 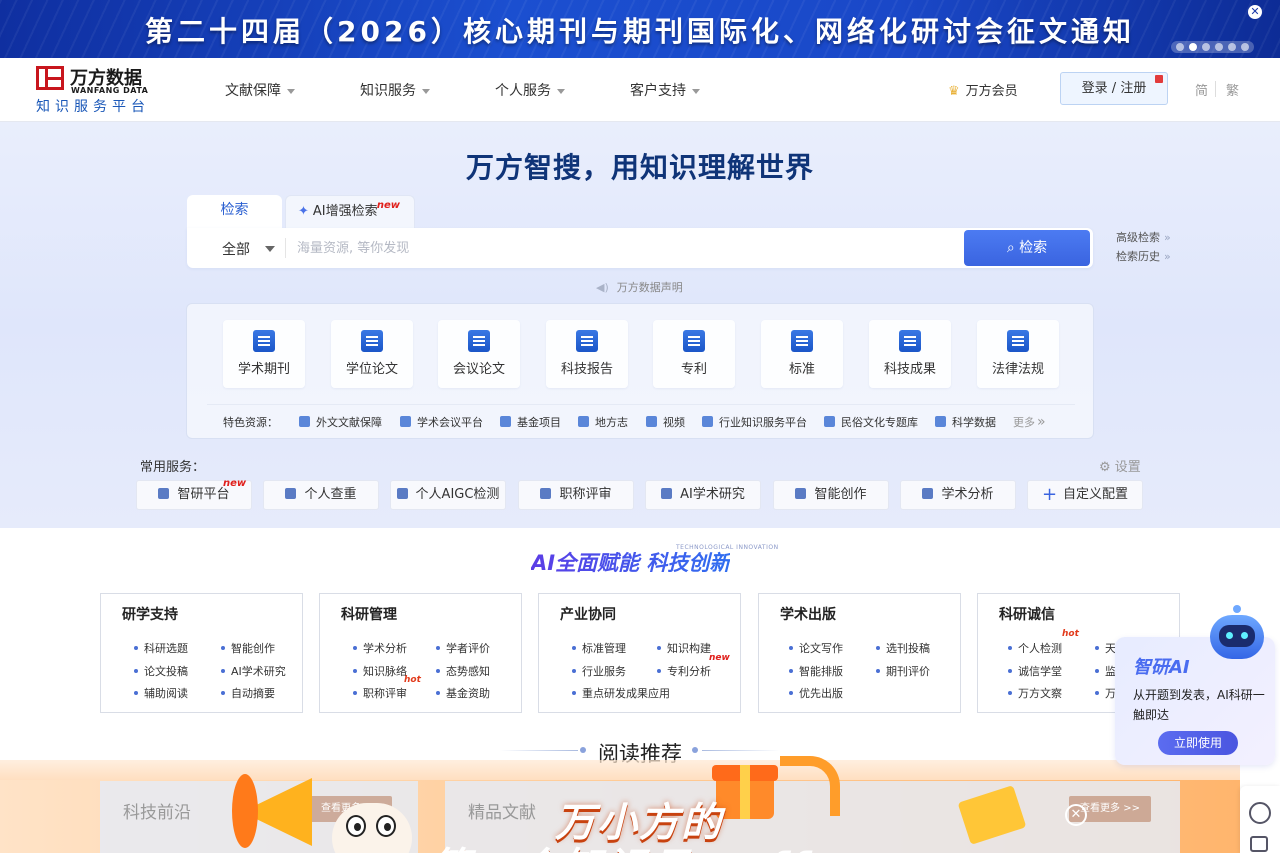 I want to click on headset-icon, so click(x=1260, y=813).